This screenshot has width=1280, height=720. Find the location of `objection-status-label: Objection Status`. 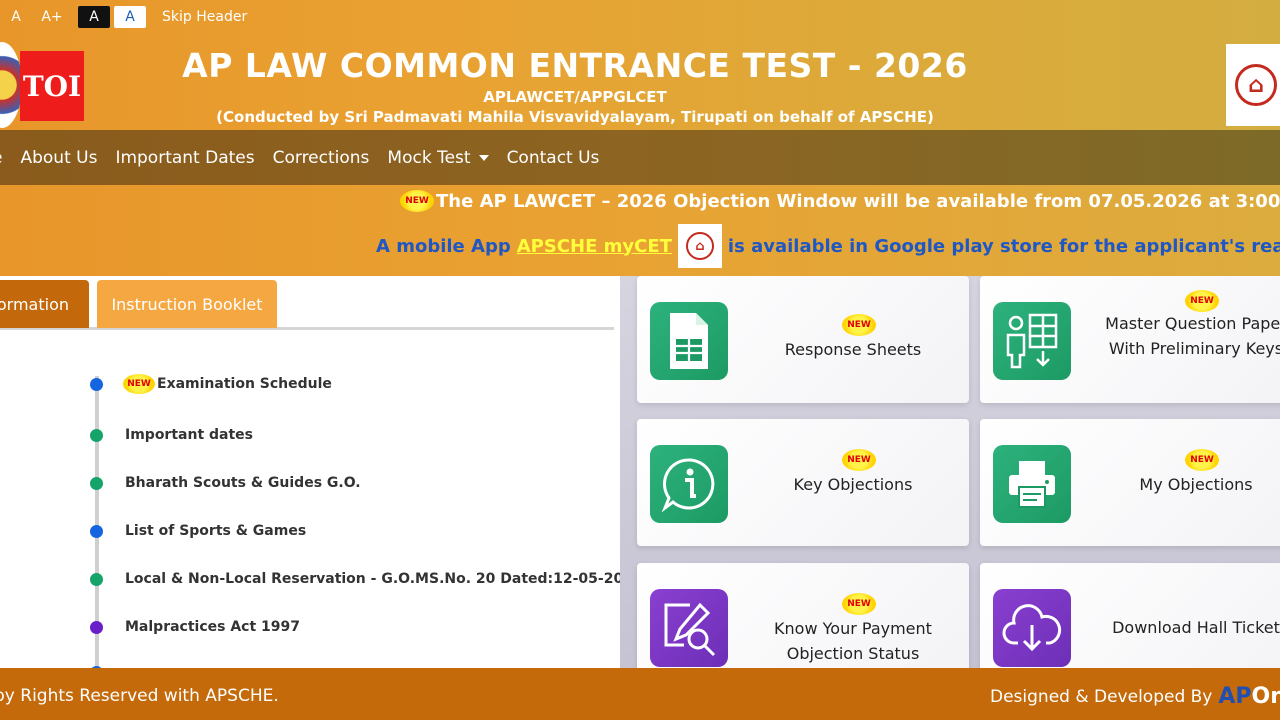

objection-status-label: Objection Status is located at coordinates (853, 653).